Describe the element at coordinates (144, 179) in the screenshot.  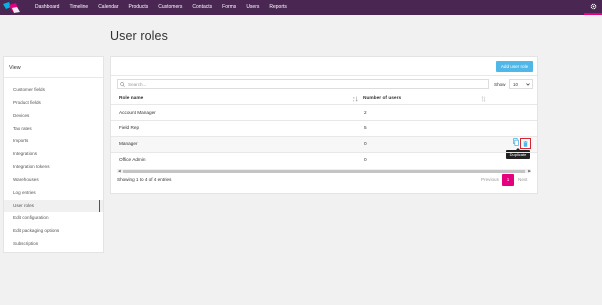
I see `table-entries-info: Showing 1 to 4 of 4 entries` at that location.